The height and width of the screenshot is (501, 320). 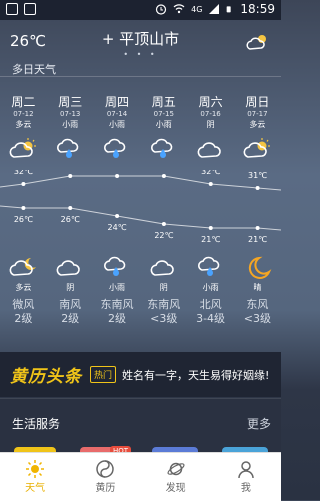 What do you see at coordinates (214, 9) in the screenshot?
I see `signal-icon` at bounding box center [214, 9].